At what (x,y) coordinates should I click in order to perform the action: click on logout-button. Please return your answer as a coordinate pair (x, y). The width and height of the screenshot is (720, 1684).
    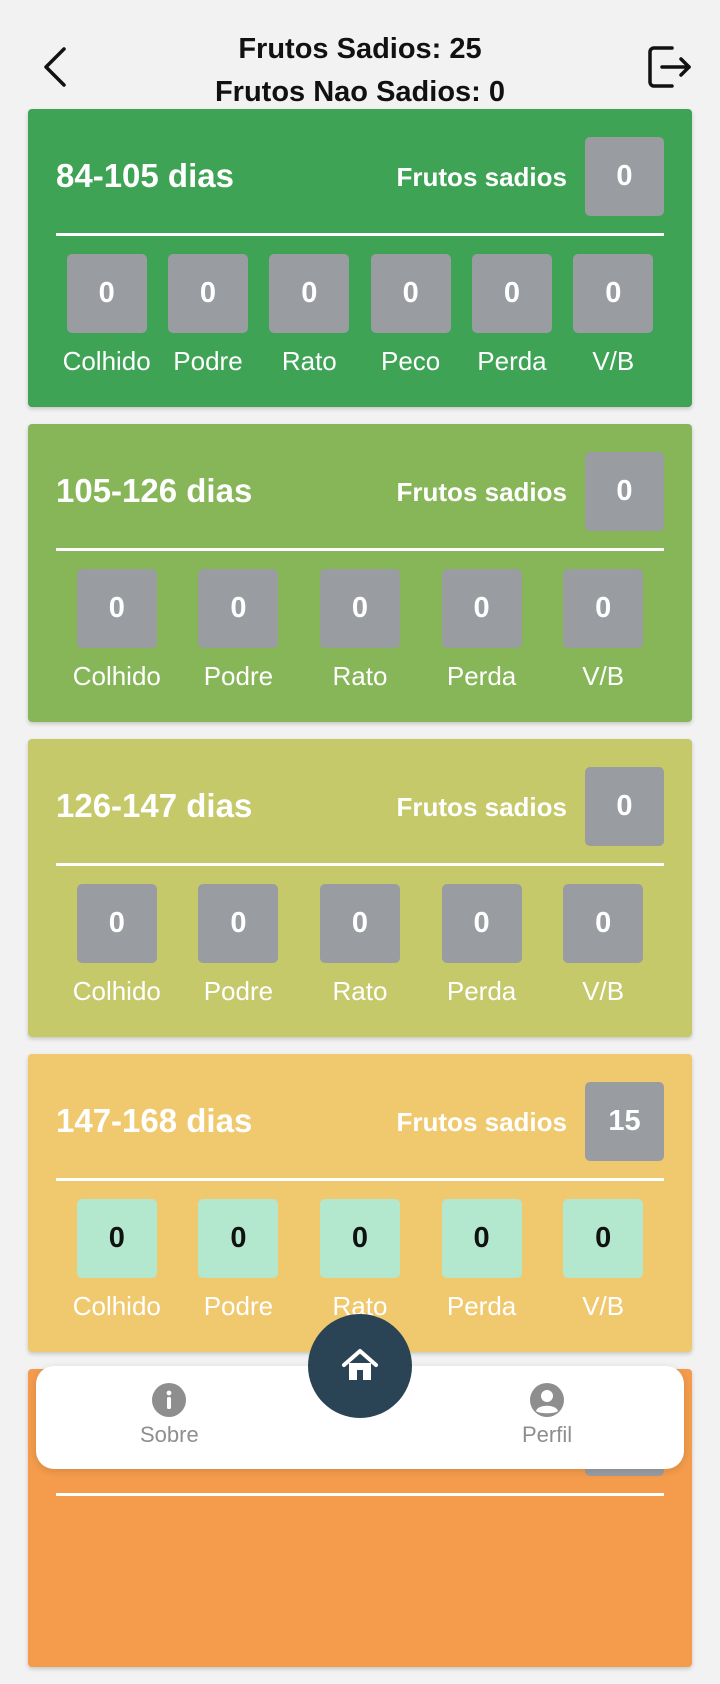
    Looking at the image, I should click on (669, 67).